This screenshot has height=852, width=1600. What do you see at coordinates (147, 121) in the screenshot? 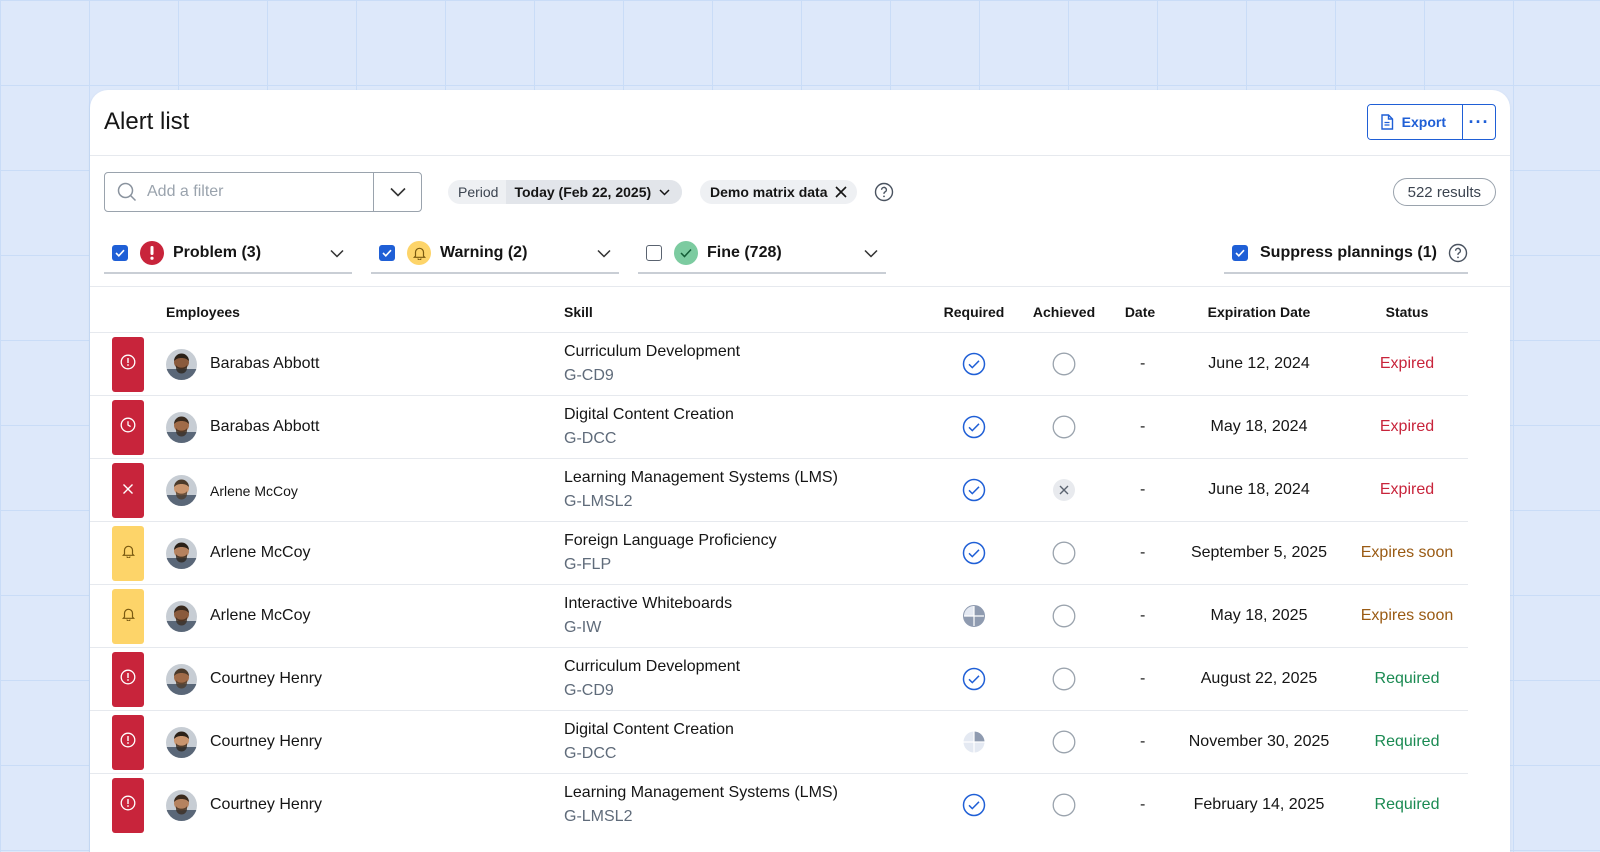
I see `page-title: Alert list` at bounding box center [147, 121].